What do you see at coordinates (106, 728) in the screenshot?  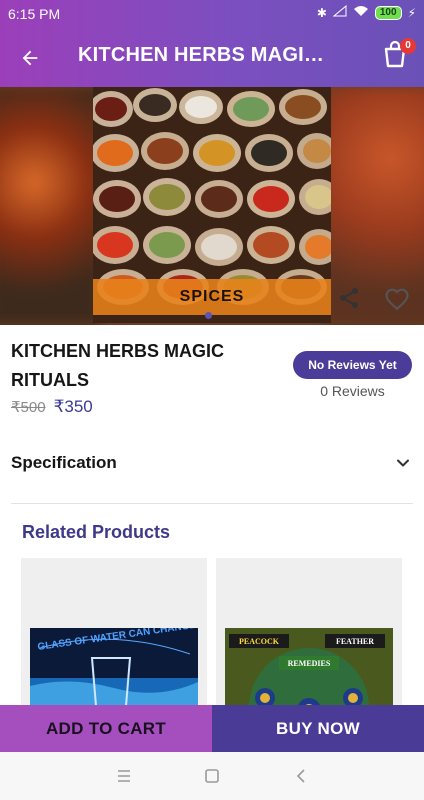 I see `add-to-cart-button: ADD TO CART` at bounding box center [106, 728].